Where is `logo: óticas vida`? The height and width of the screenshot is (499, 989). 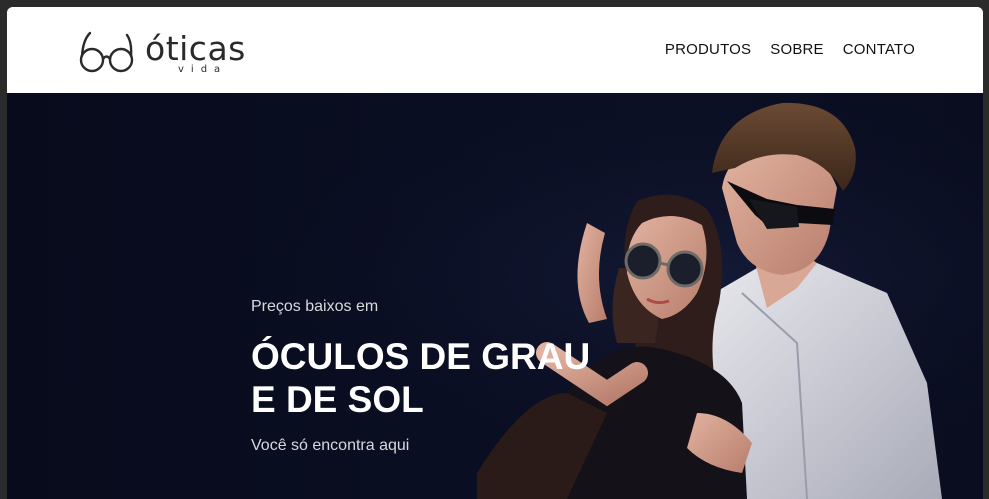
logo: óticas vida is located at coordinates (169, 54).